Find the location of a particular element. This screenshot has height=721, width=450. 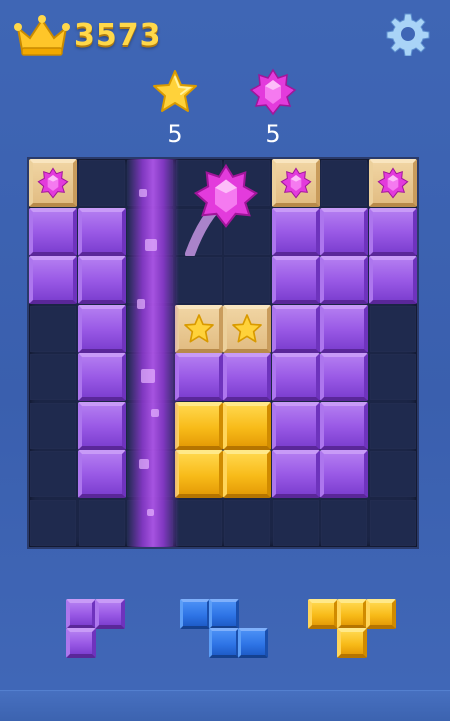

line-clear-beam is located at coordinates (153, 353).